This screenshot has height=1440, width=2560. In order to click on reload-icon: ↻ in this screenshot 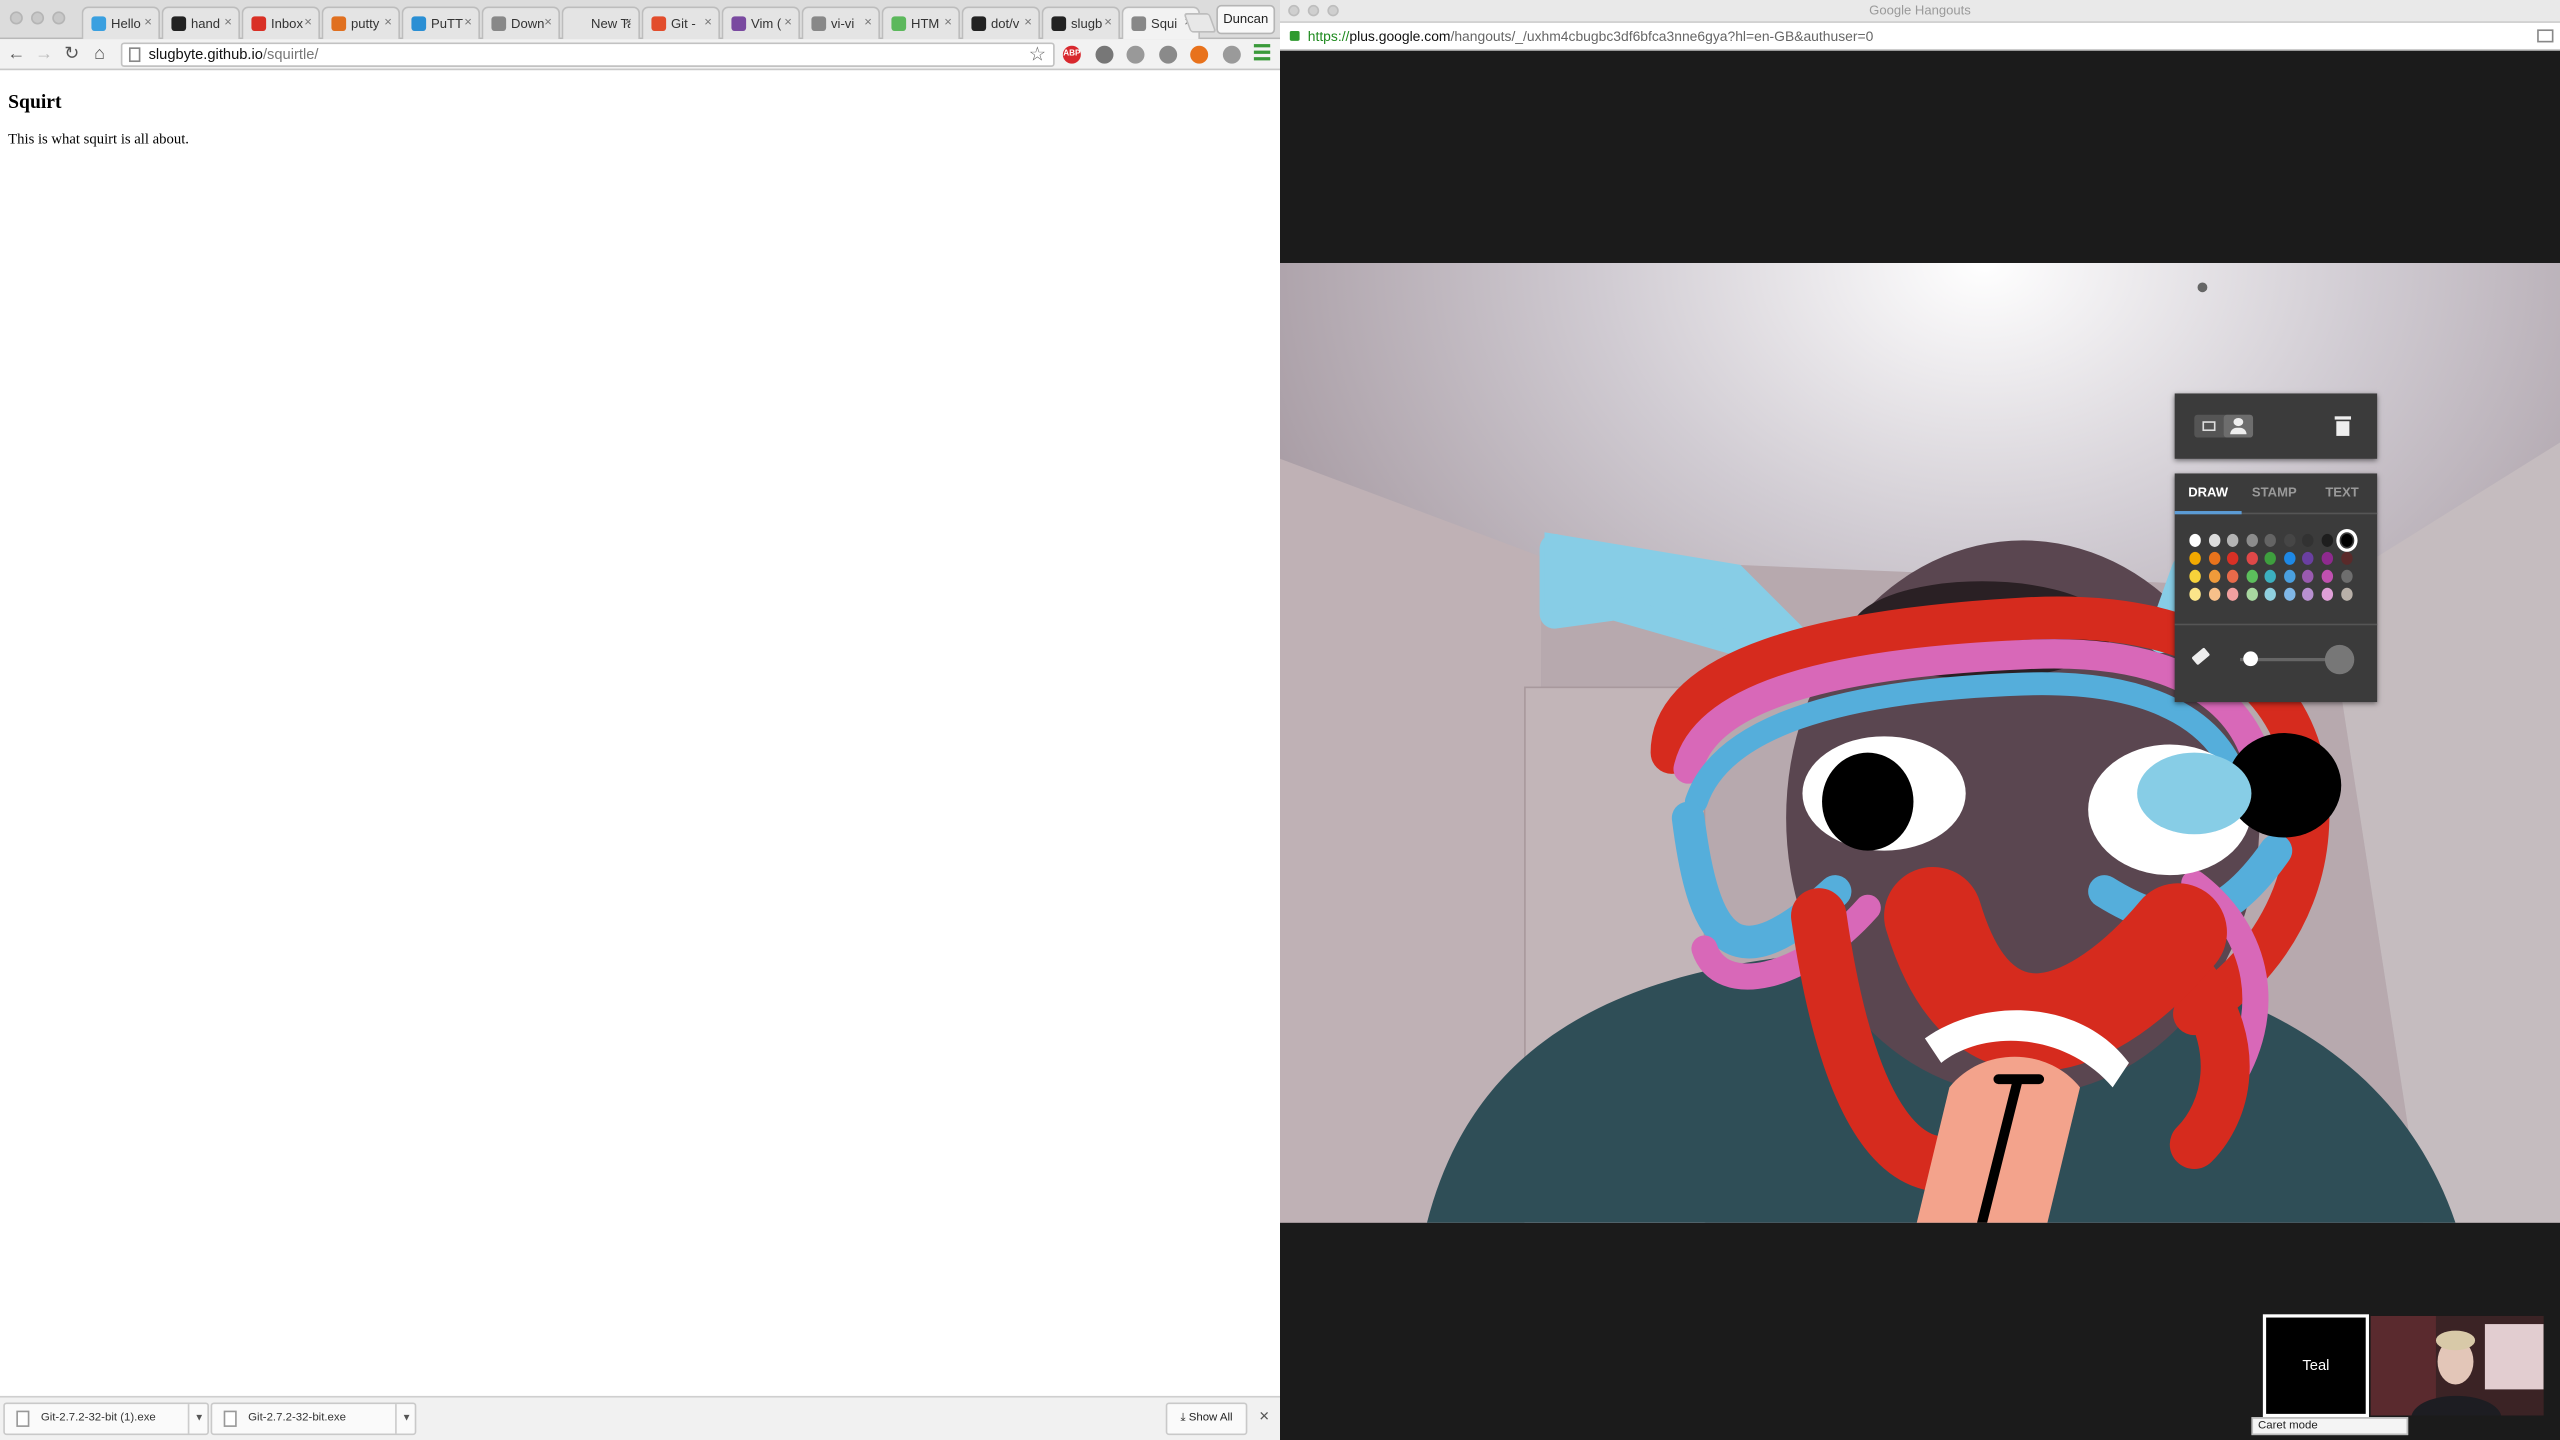, I will do `click(71, 53)`.